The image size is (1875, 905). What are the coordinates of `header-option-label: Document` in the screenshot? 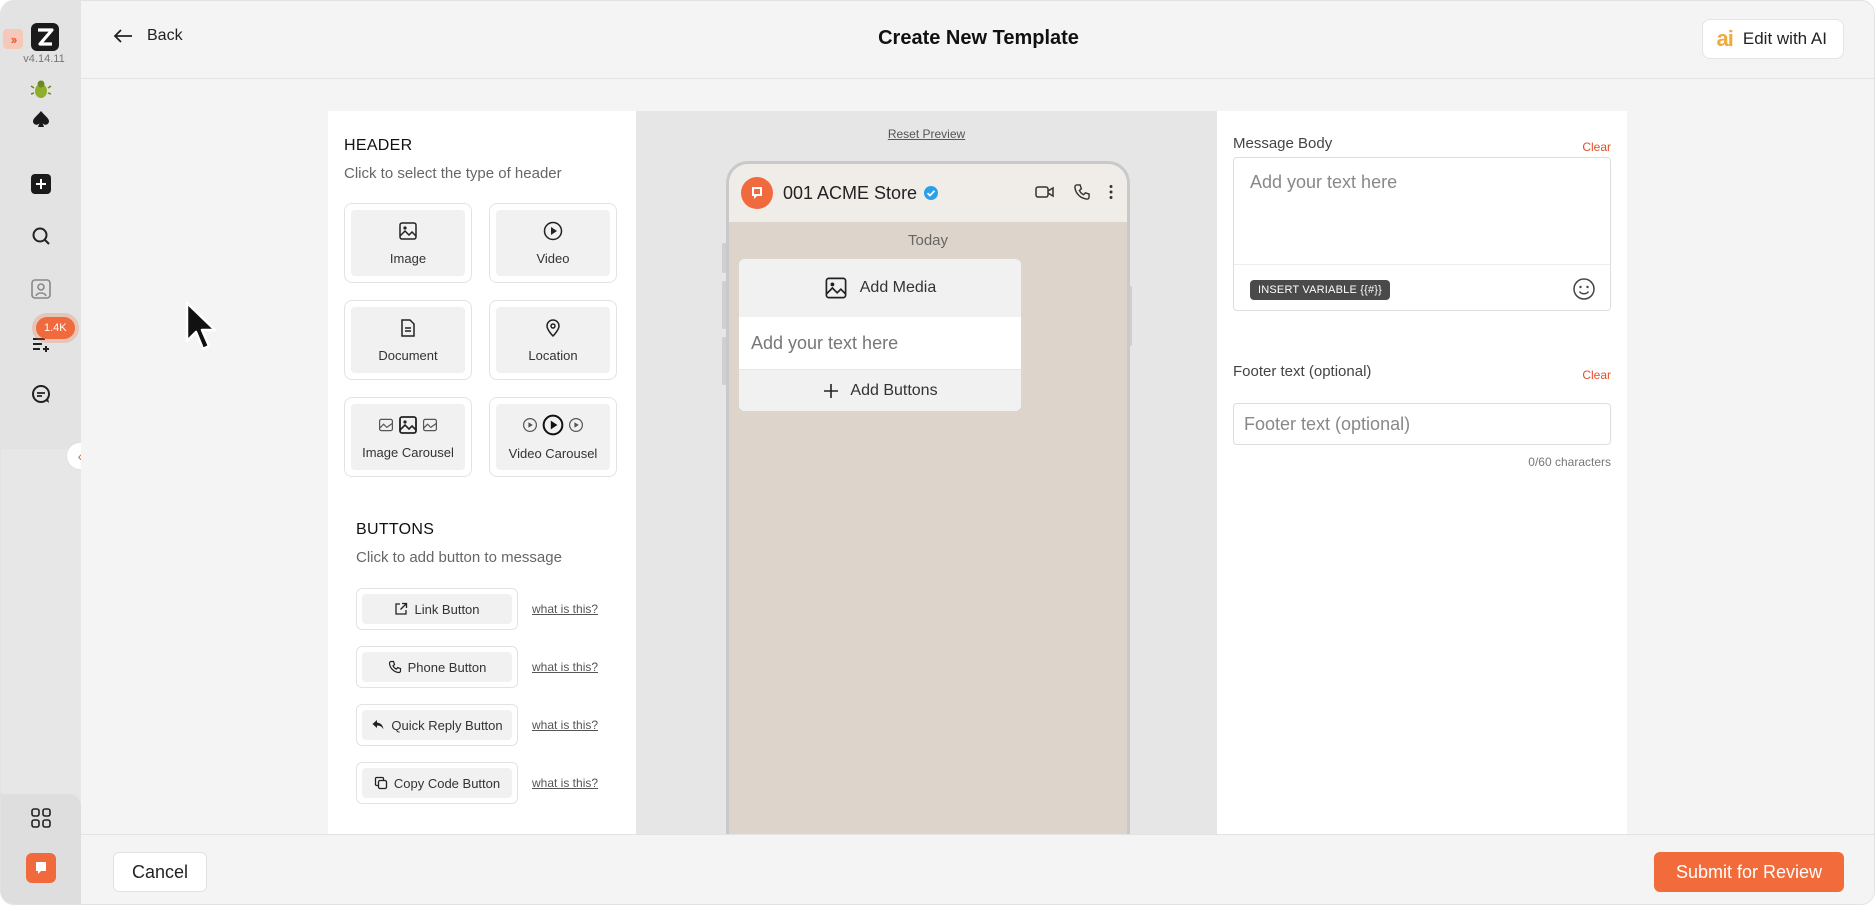 It's located at (408, 355).